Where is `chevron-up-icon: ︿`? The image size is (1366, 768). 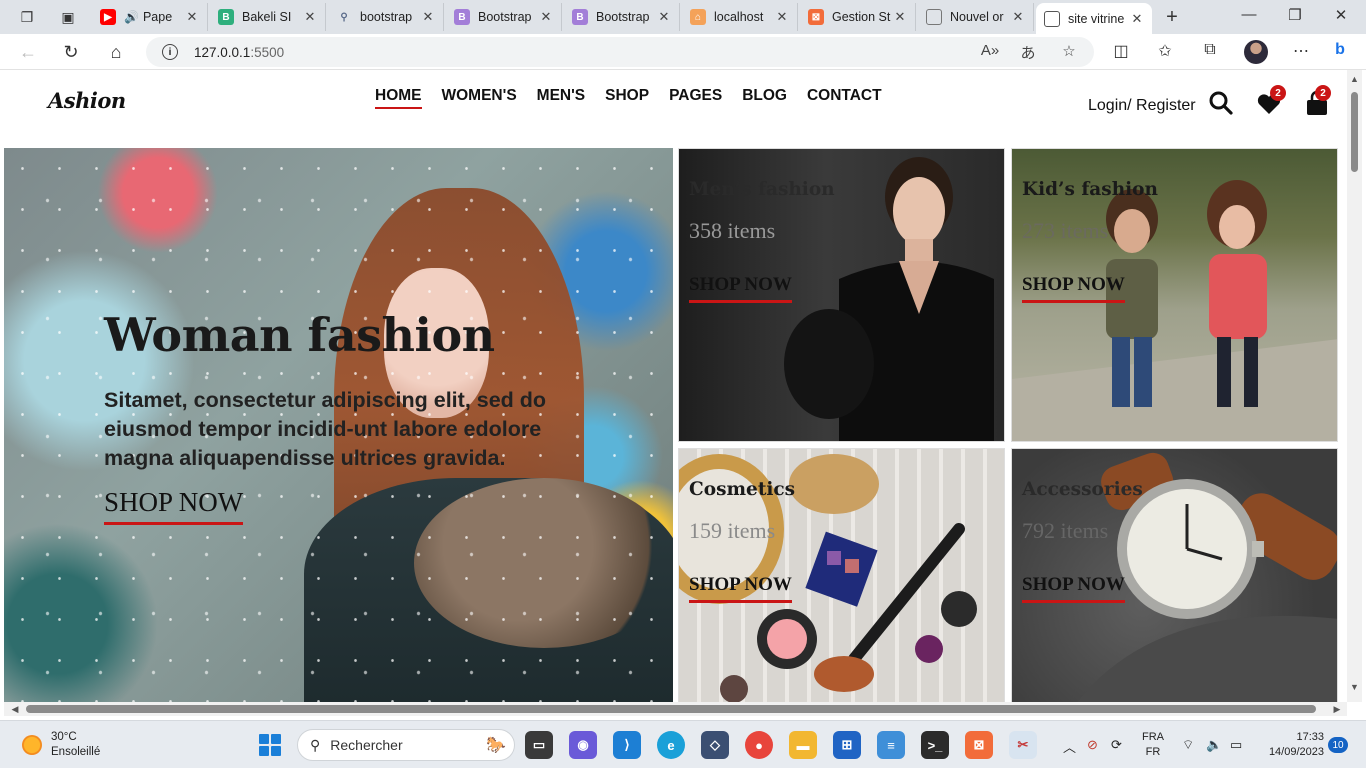 chevron-up-icon: ︿ is located at coordinates (1069, 746).